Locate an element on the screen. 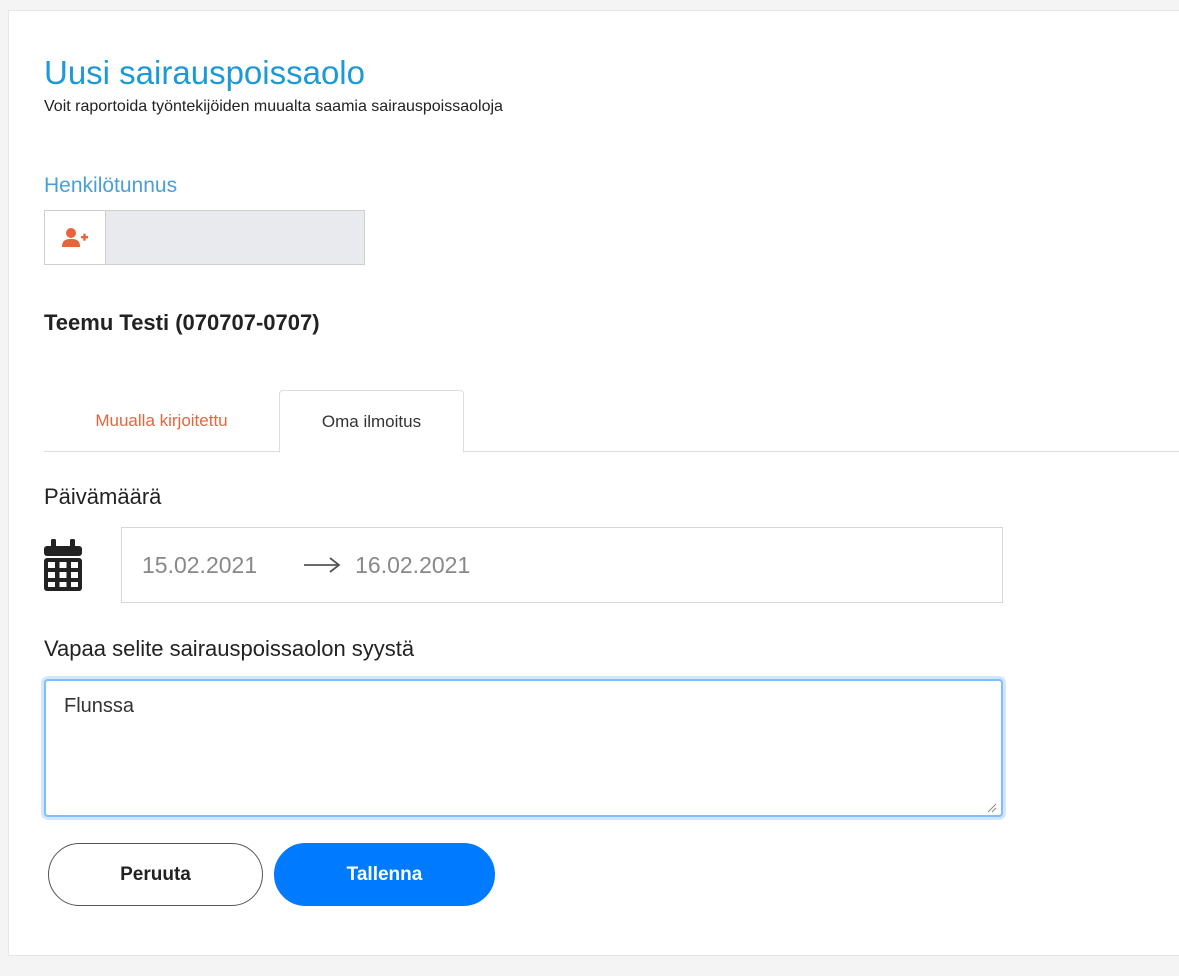  page-title: Uusi sairauspoissaolo is located at coordinates (204, 72).